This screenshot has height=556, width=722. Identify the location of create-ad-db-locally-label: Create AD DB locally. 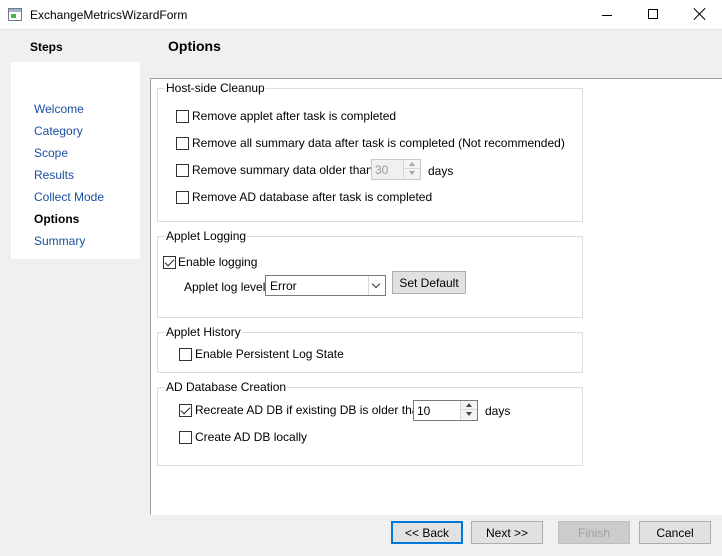
(251, 437).